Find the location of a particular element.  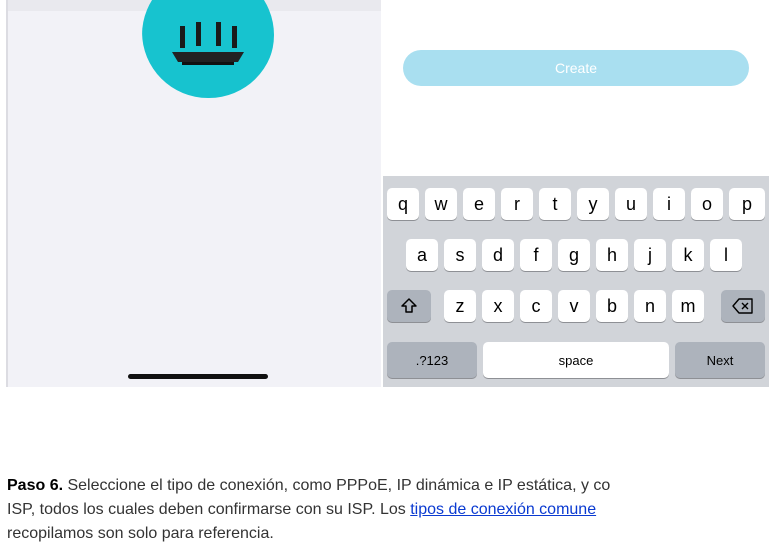

key-y: y is located at coordinates (593, 204).